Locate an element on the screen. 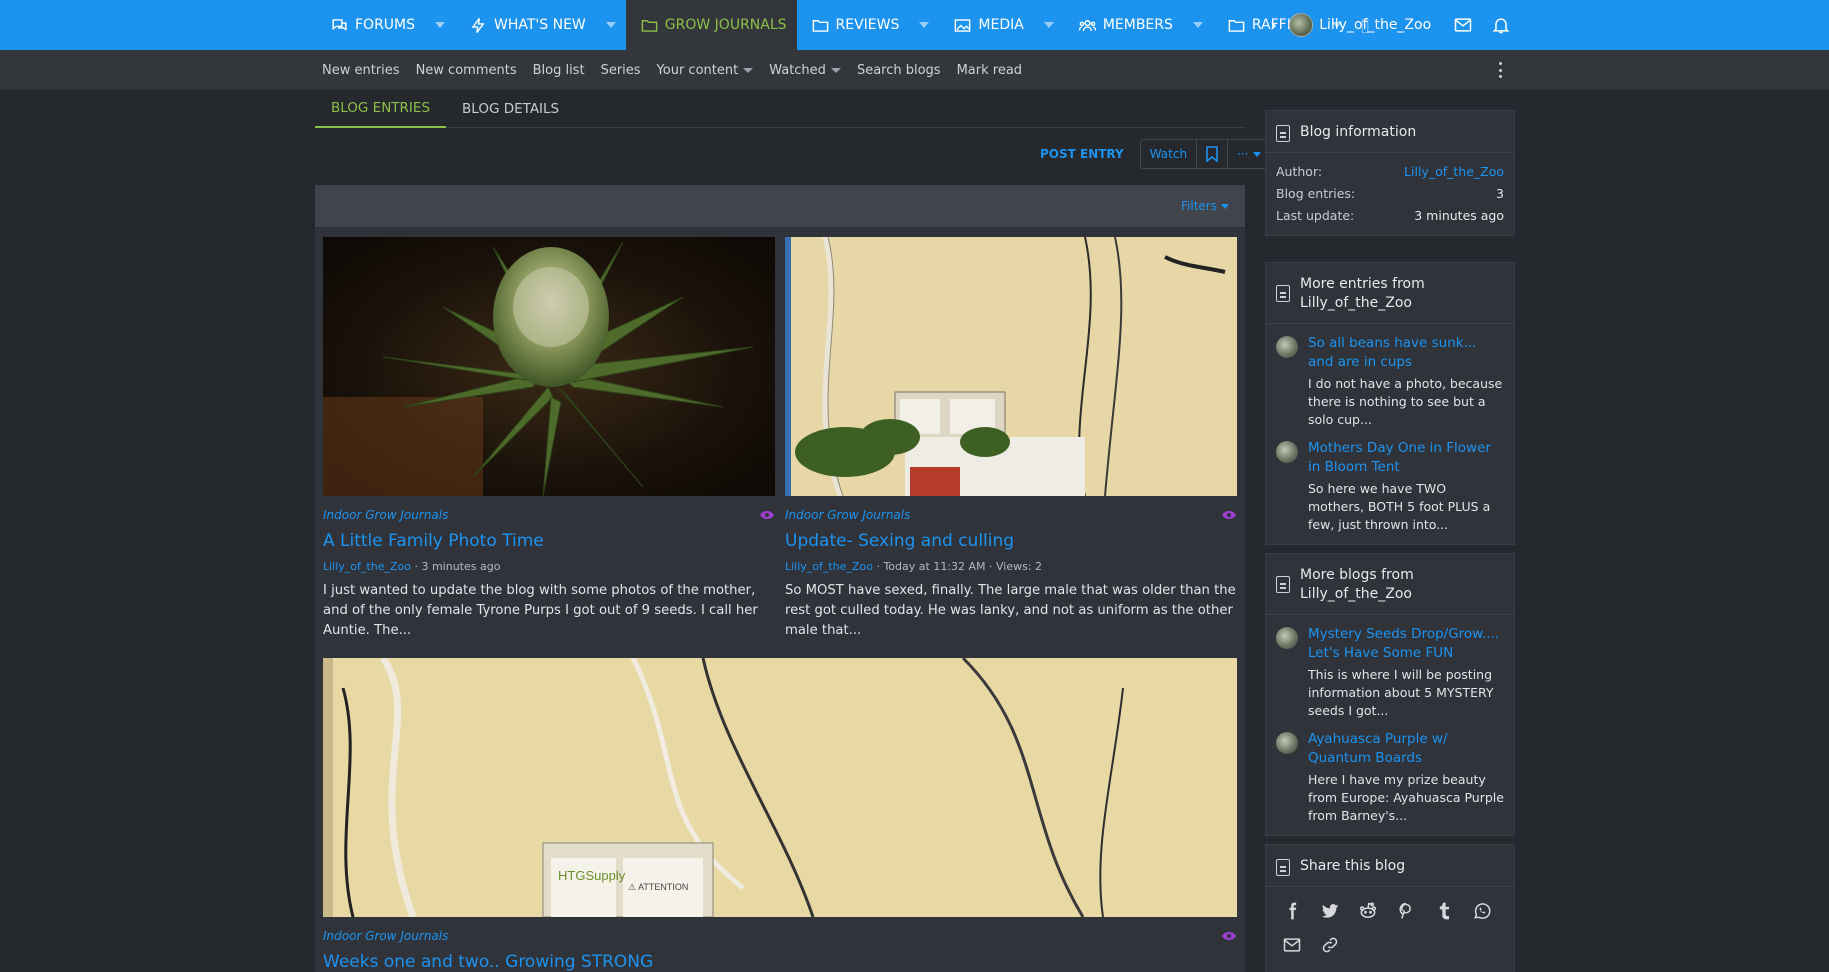 Image resolution: width=1829 pixels, height=972 pixels. user-menu: Lilly_of_the_Zoo is located at coordinates (1360, 25).